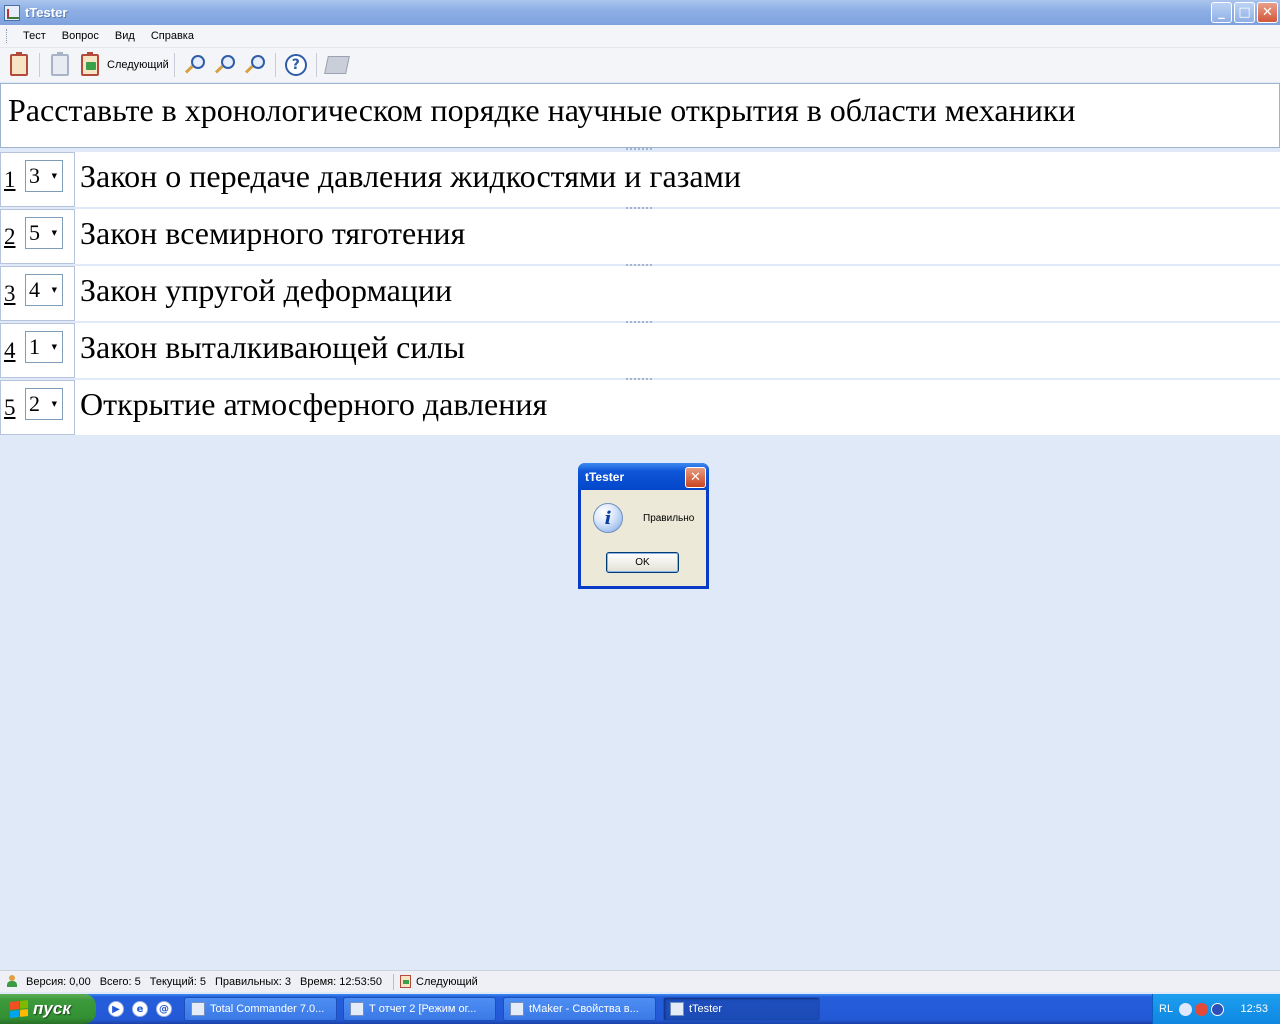 The height and width of the screenshot is (1024, 1280). Describe the element at coordinates (44, 233) in the screenshot. I see `order-select: 5 ▼` at that location.